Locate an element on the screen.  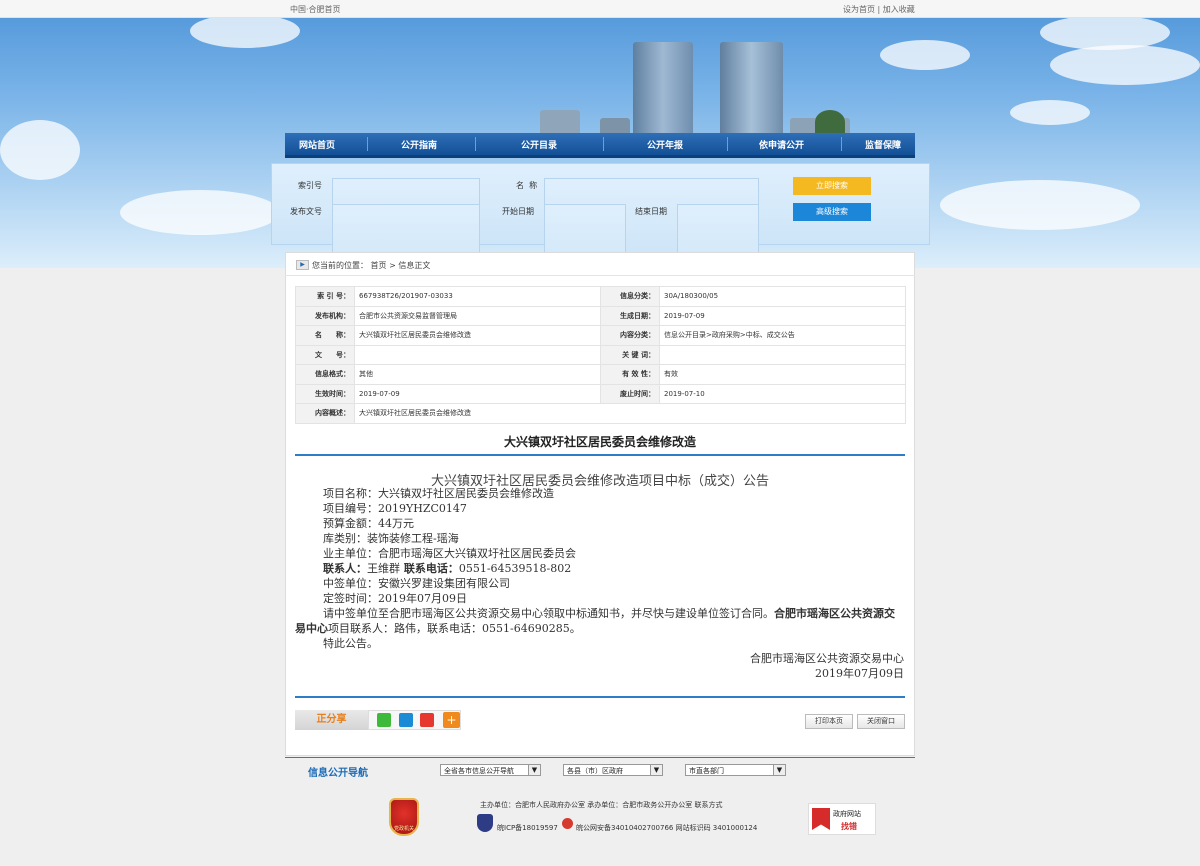
advanced-search-button: 高级搜索 is located at coordinates (832, 212).